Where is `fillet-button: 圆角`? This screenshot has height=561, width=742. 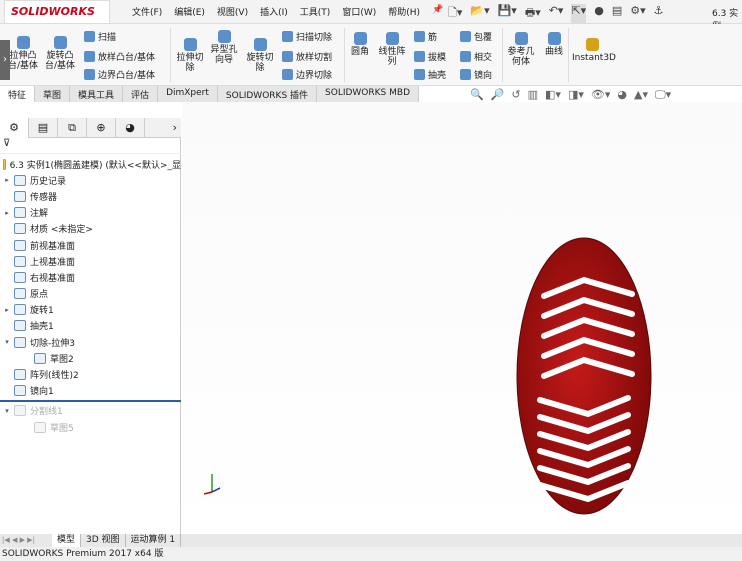
fillet-button: 圆角 is located at coordinates (360, 44).